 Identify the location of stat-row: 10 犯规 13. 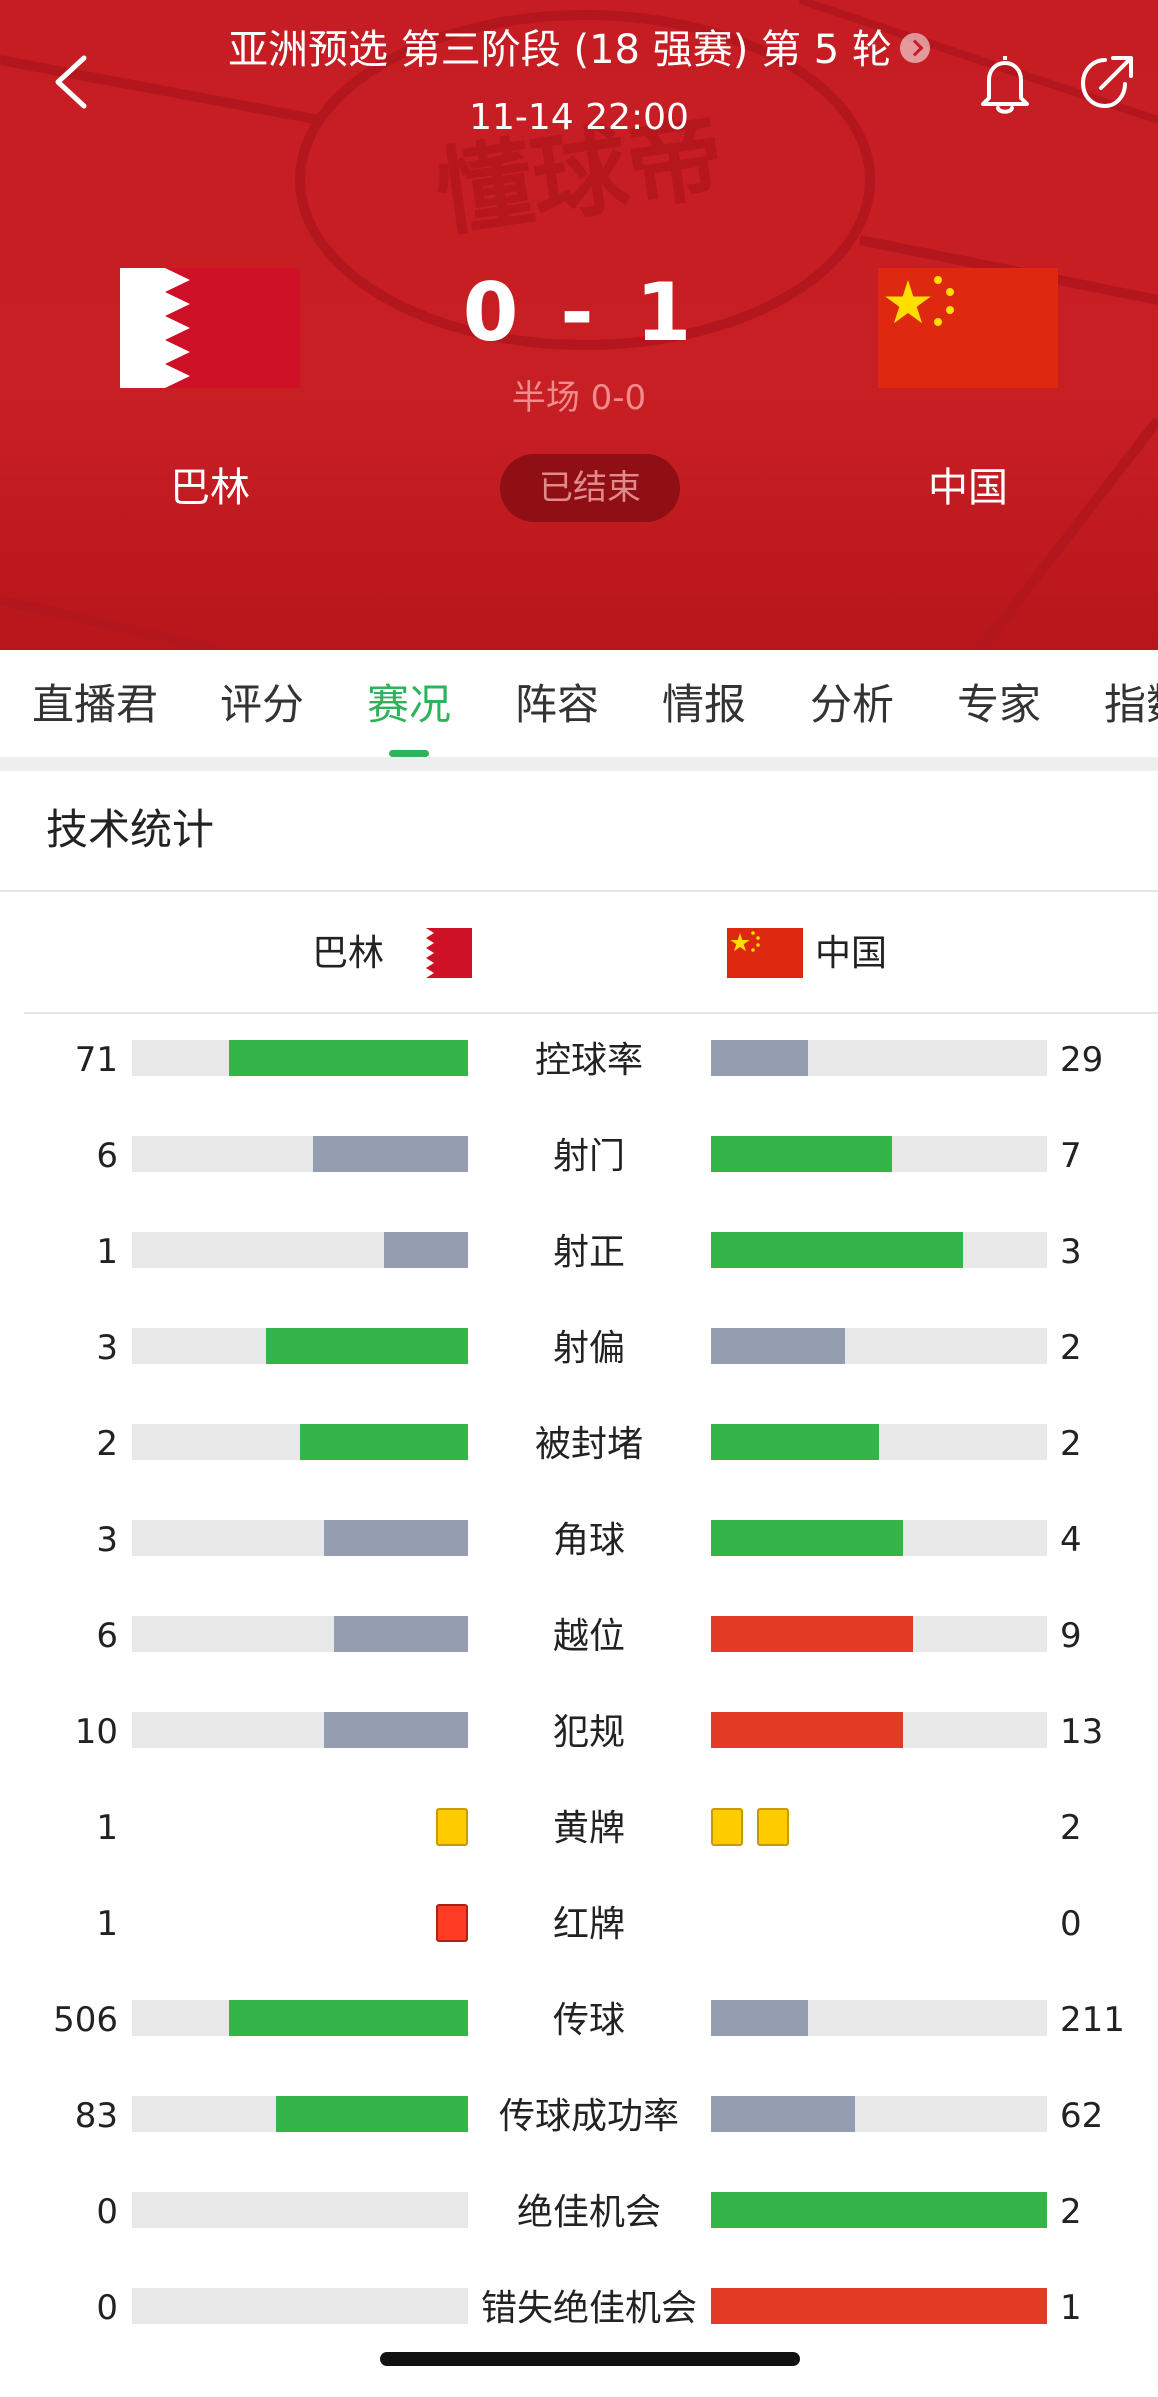
(579, 1732).